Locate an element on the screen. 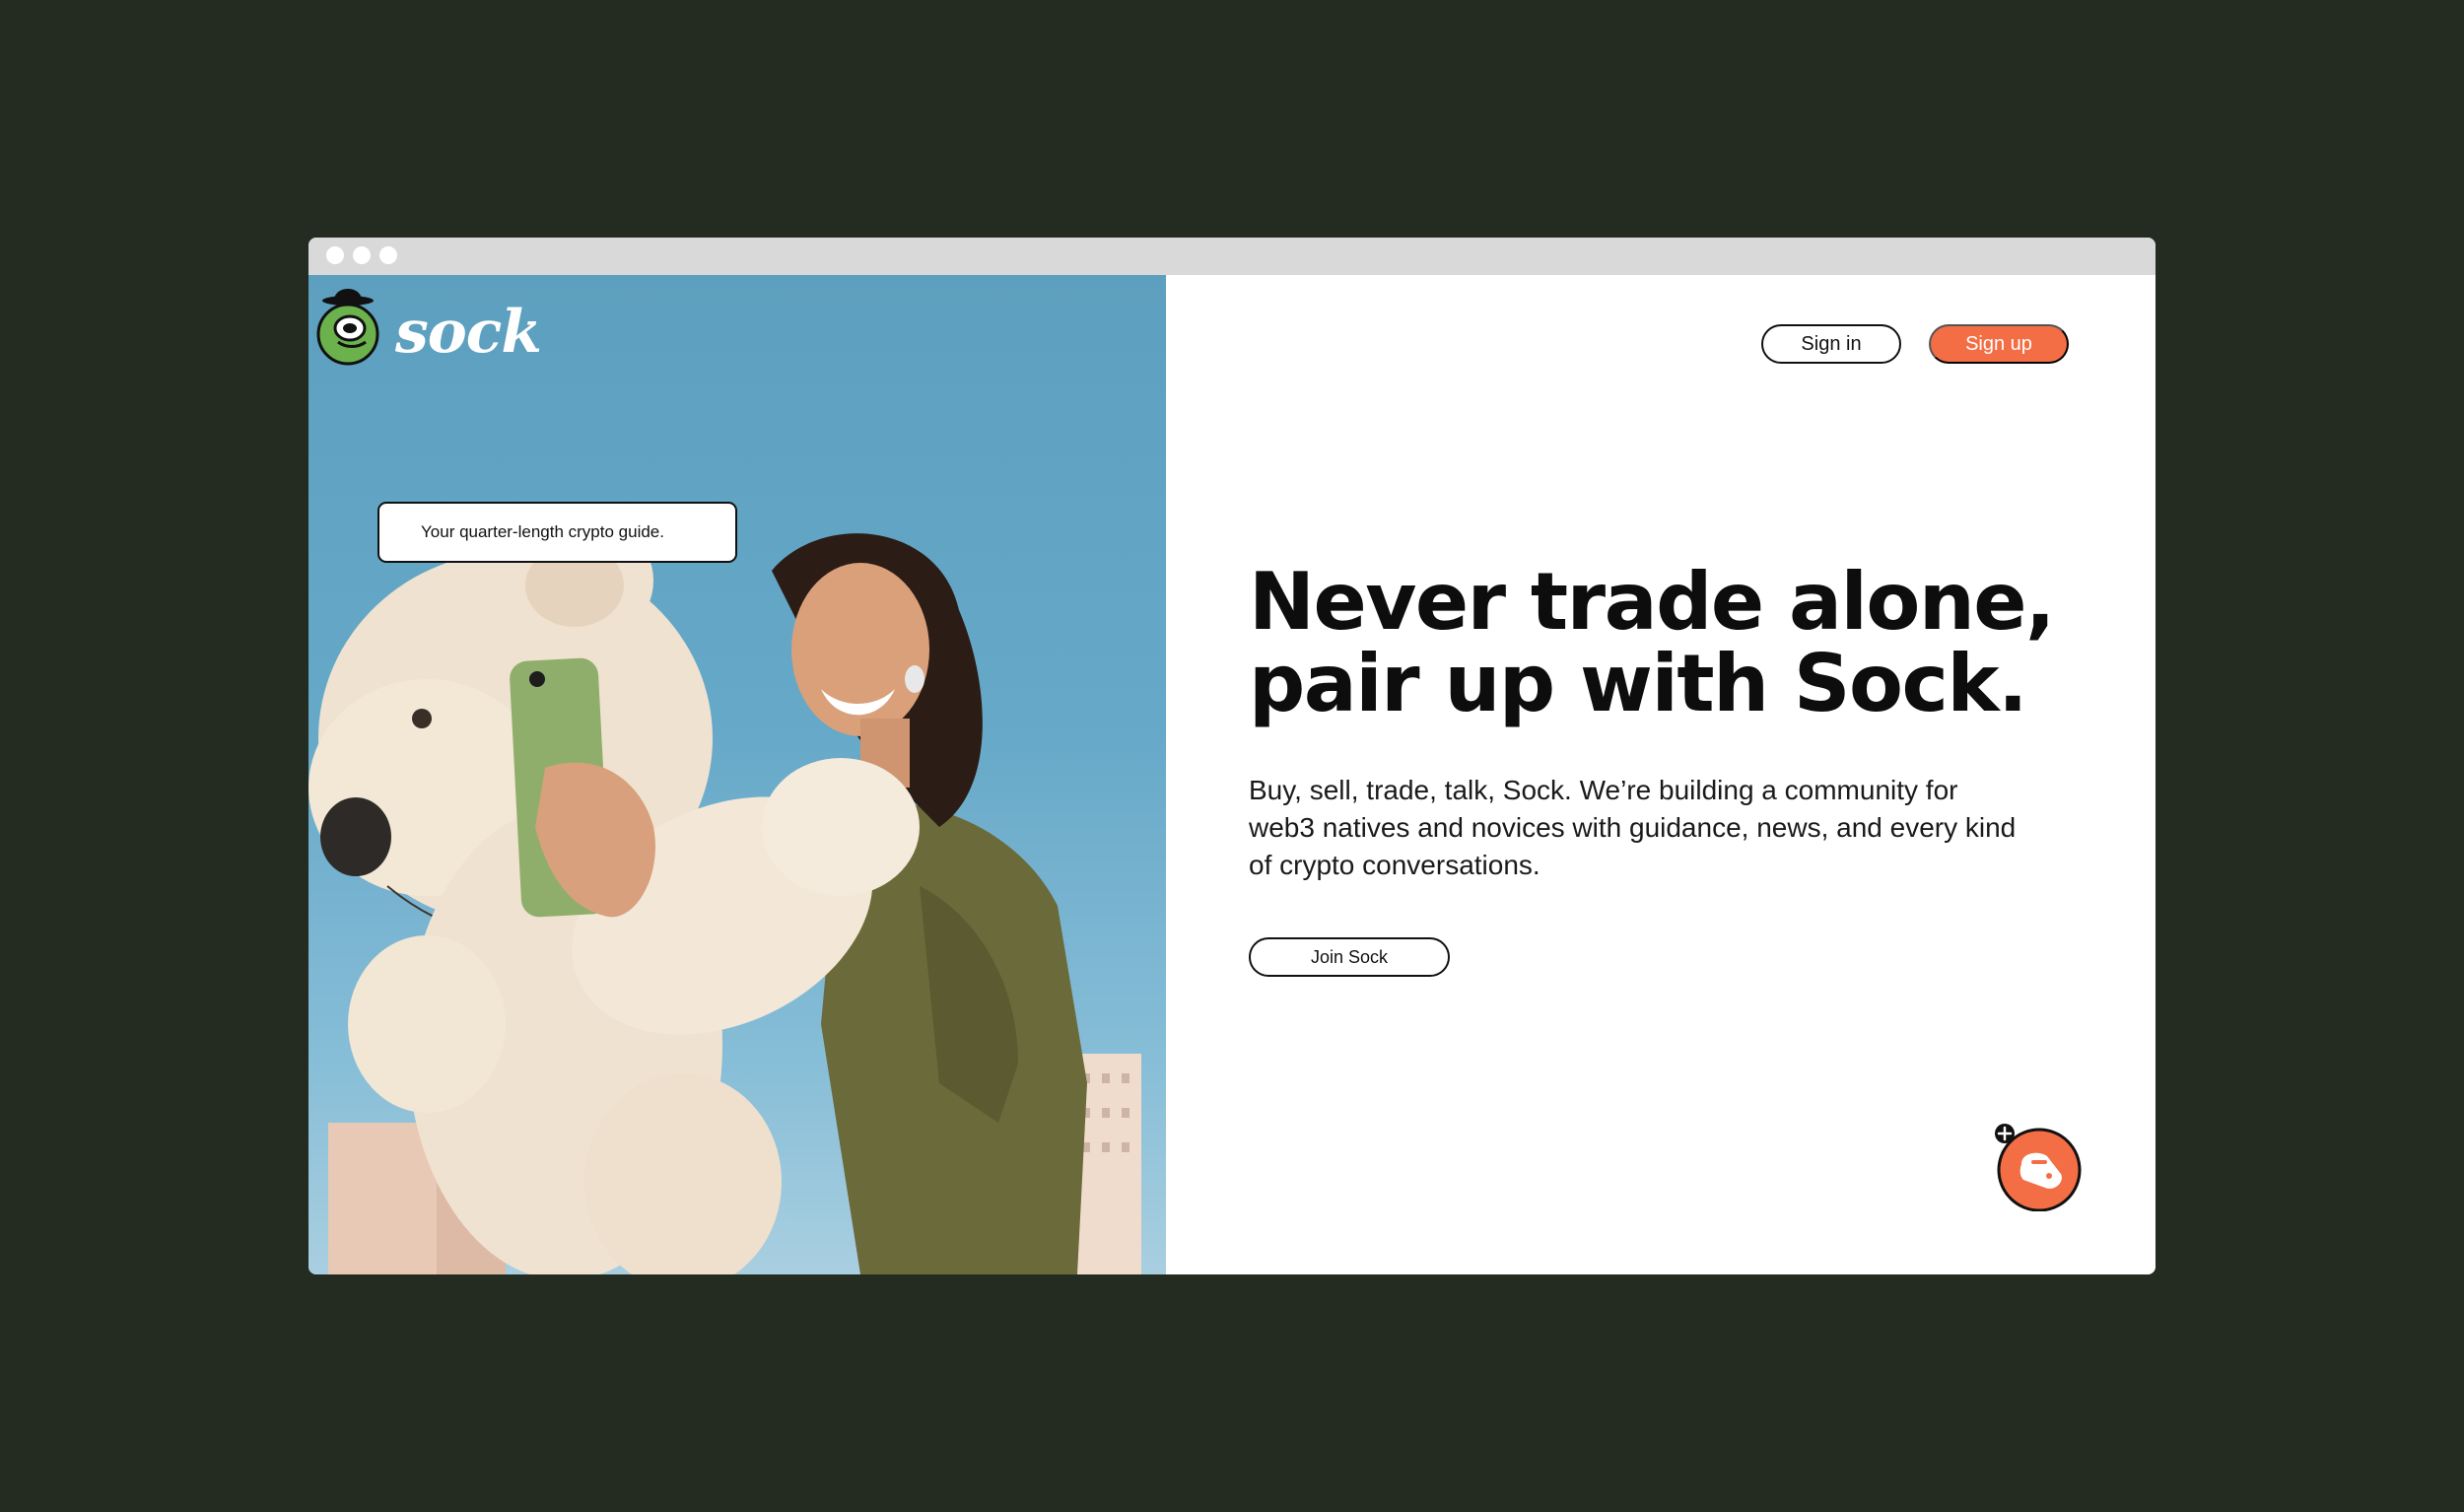 The image size is (2464, 1512). browser-titlebar is located at coordinates (1232, 257).